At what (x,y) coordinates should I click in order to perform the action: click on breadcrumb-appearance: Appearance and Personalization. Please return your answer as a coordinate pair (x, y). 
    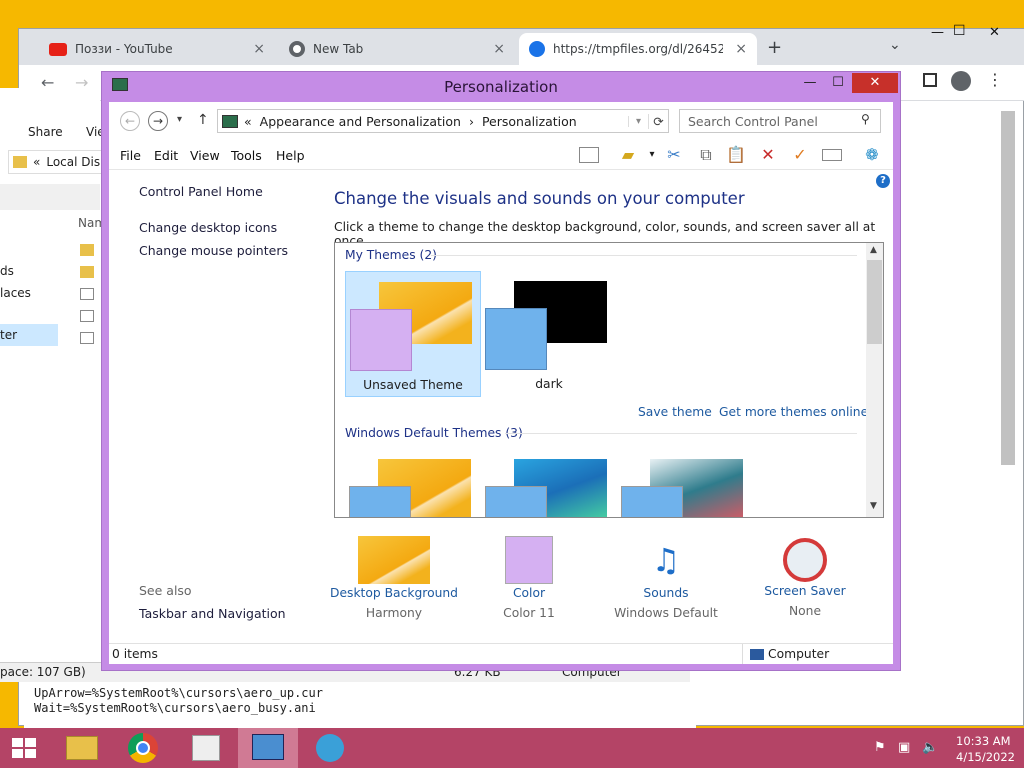
    Looking at the image, I should click on (360, 121).